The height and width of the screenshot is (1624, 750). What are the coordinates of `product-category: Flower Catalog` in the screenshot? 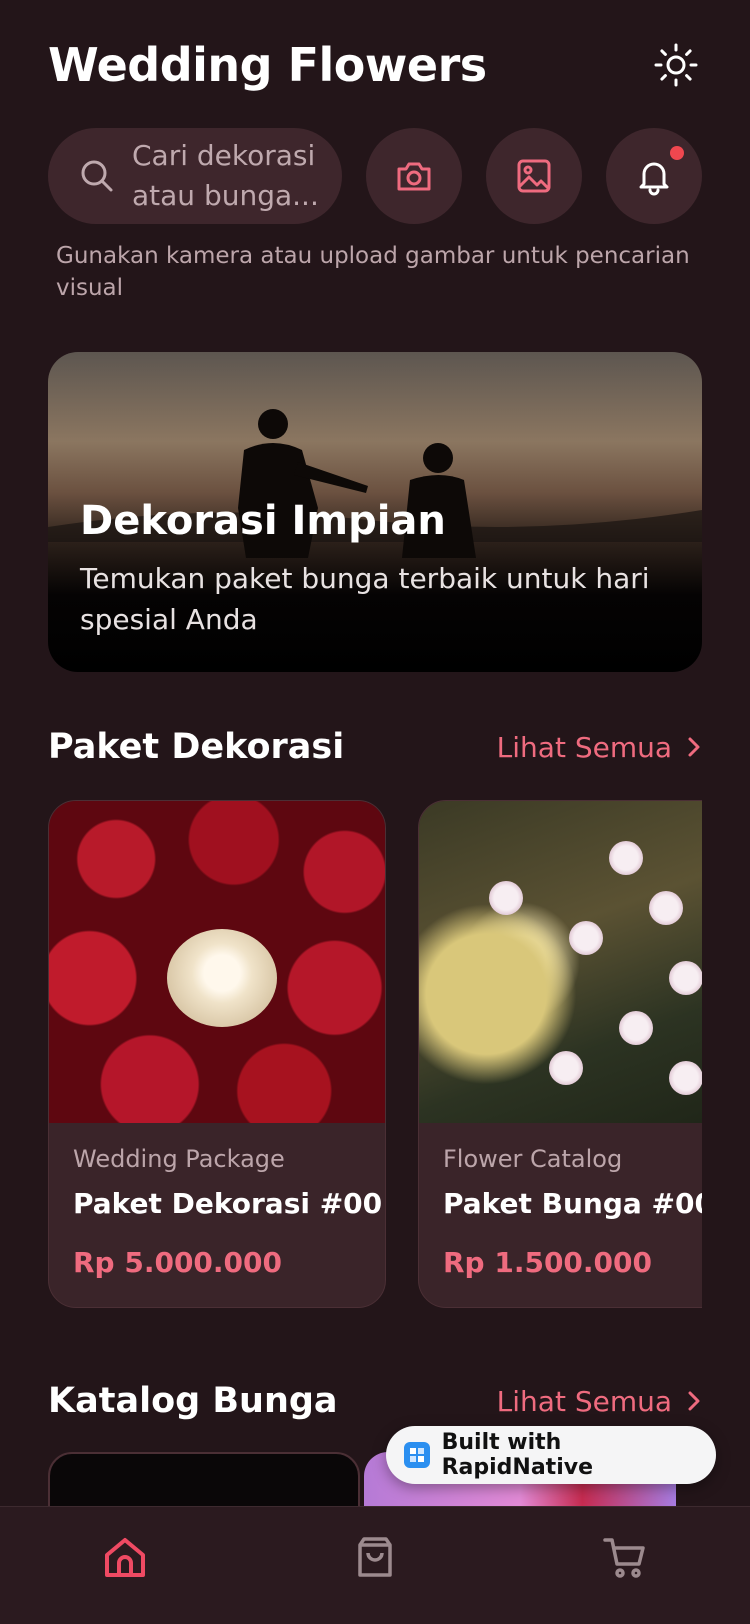 It's located at (533, 1159).